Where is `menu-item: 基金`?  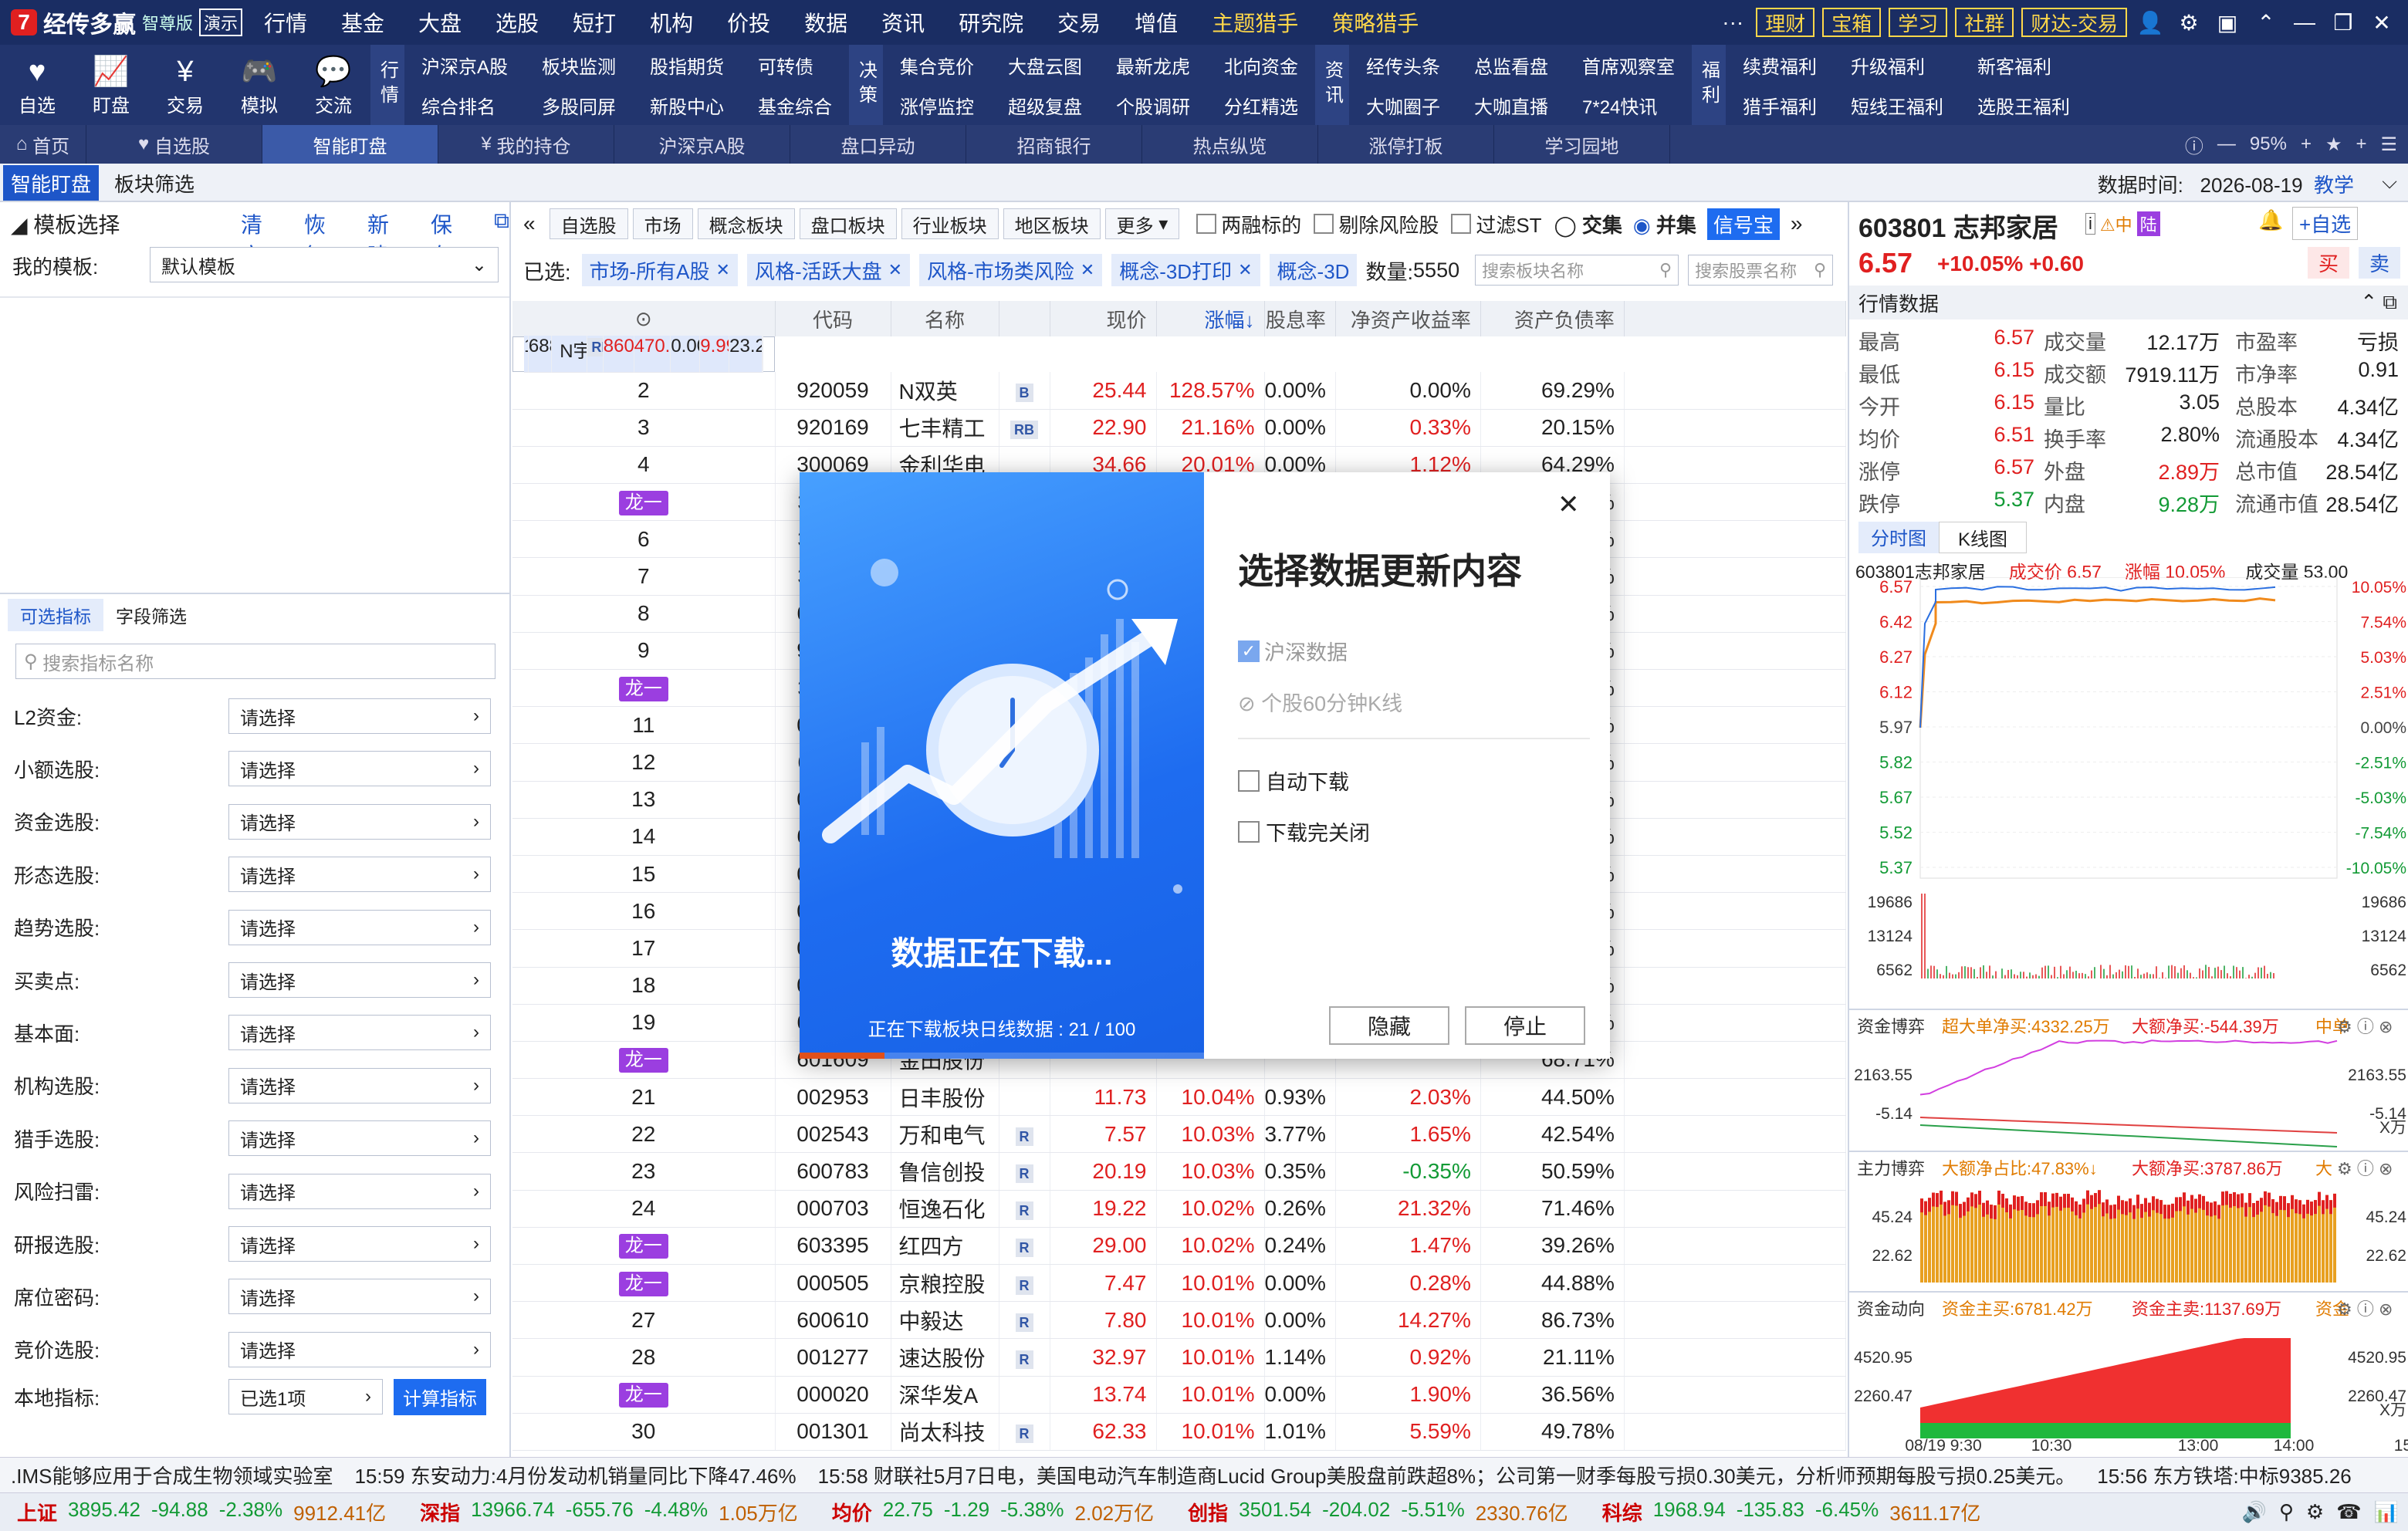
menu-item: 基金 is located at coordinates (362, 23).